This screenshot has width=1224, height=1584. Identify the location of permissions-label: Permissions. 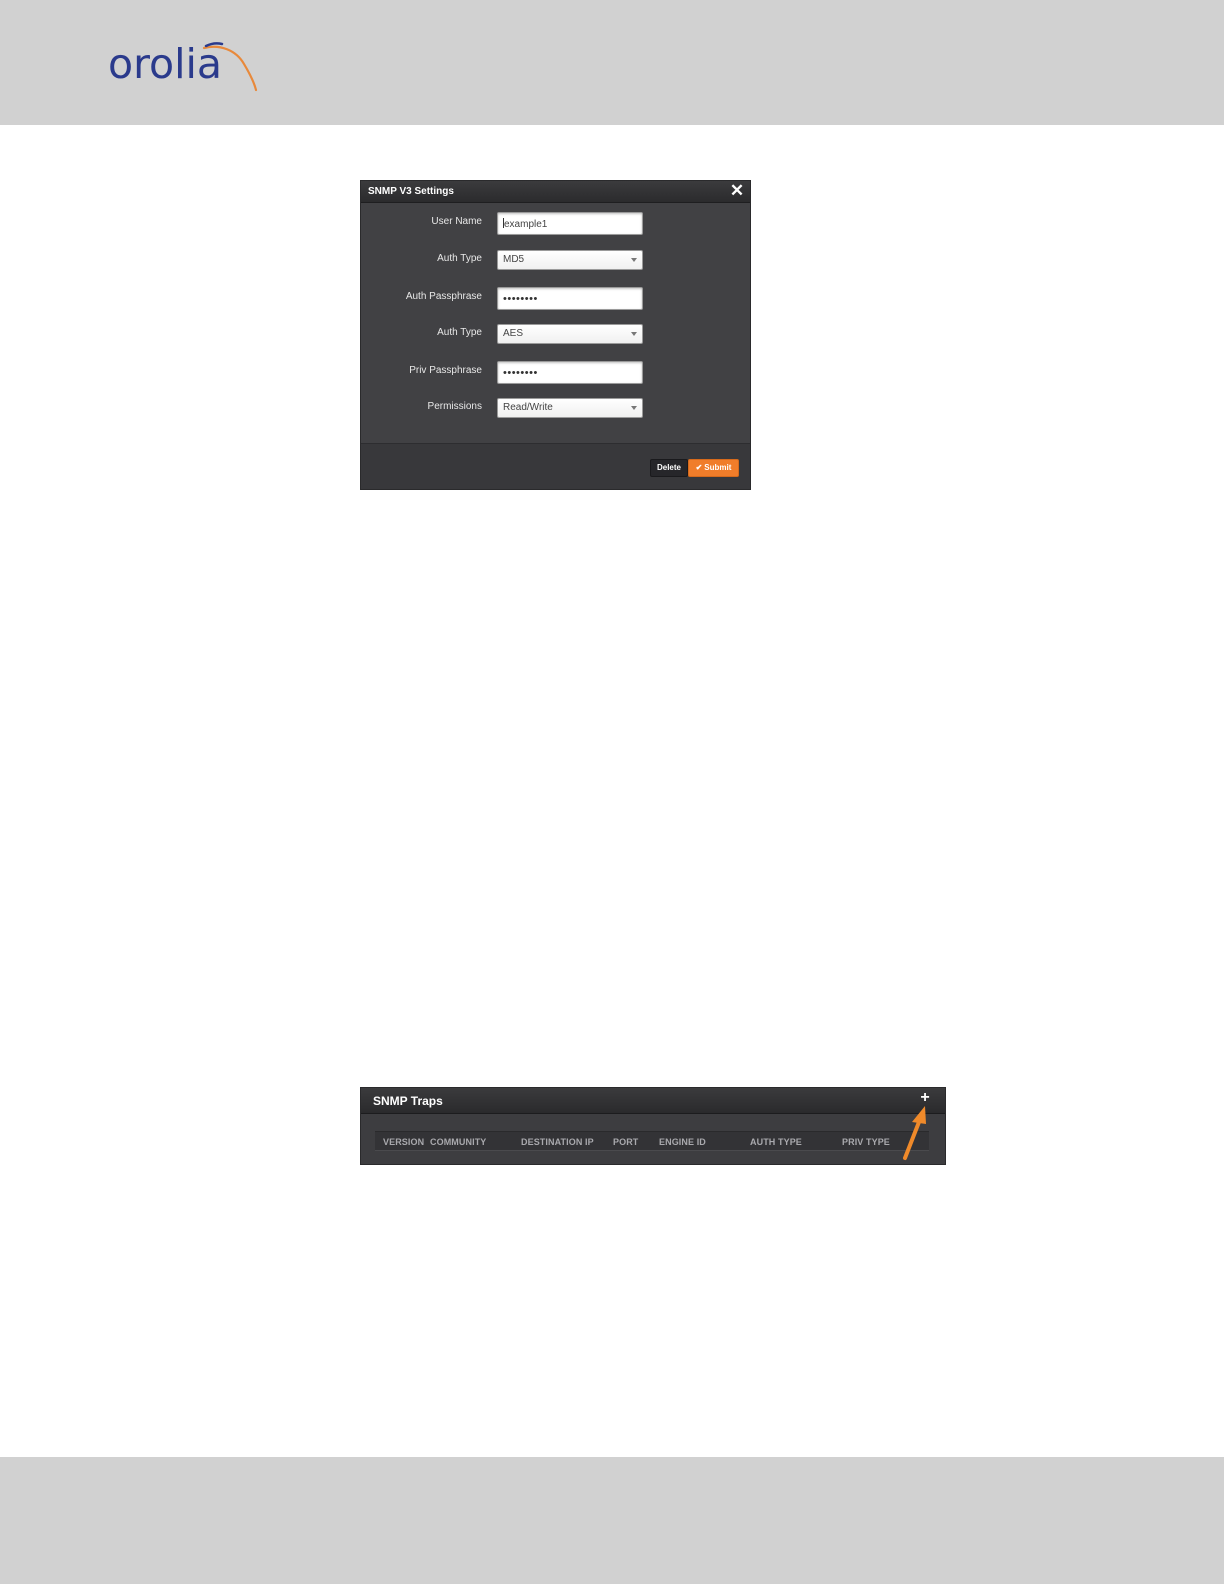
(454, 406).